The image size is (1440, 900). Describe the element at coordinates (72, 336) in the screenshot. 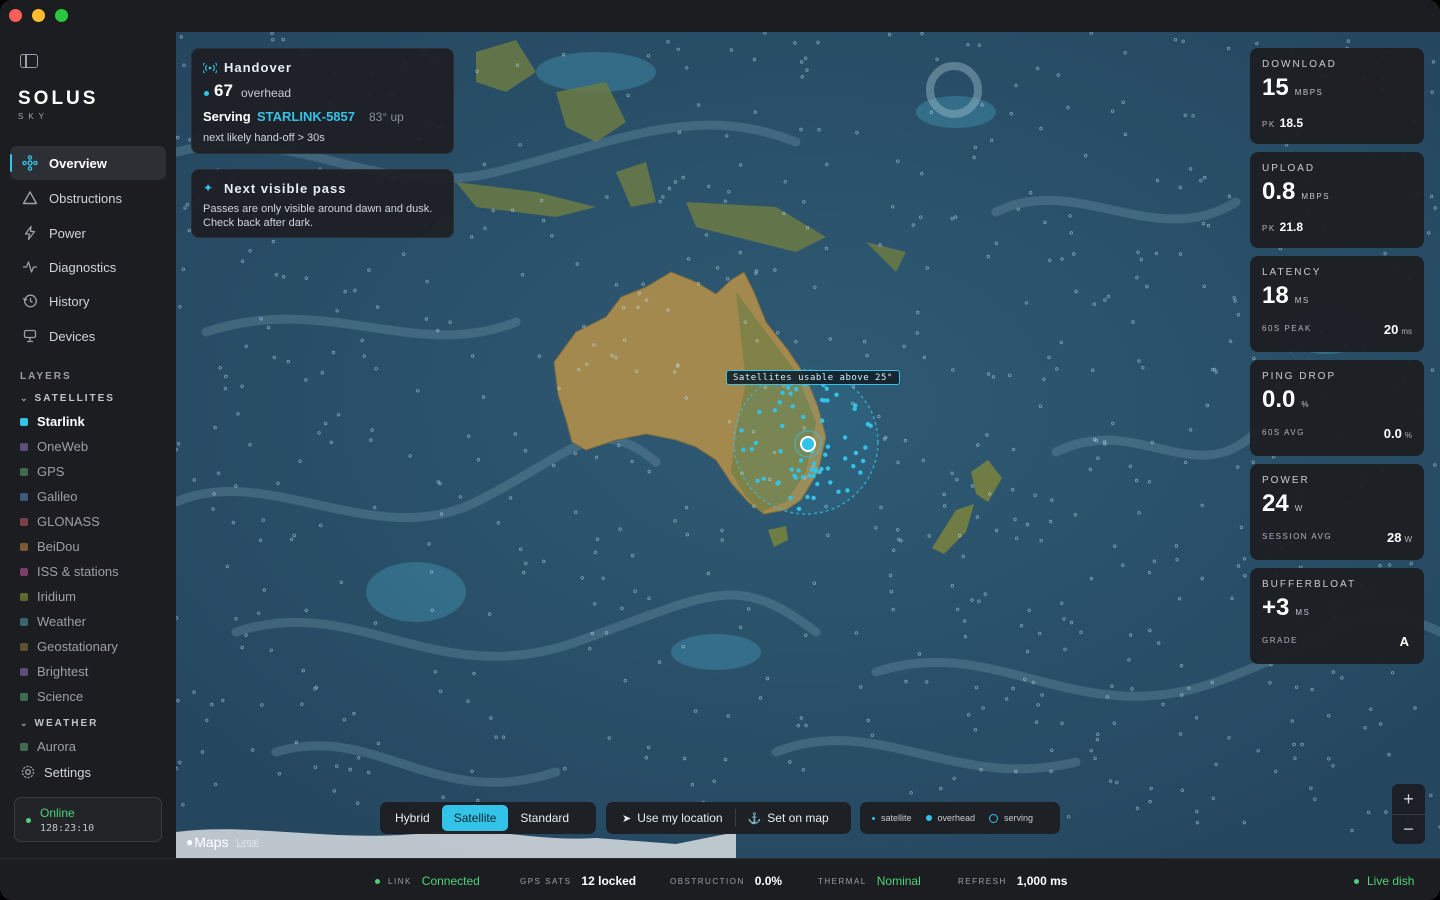

I see `sidebar-item-label: Devices` at that location.